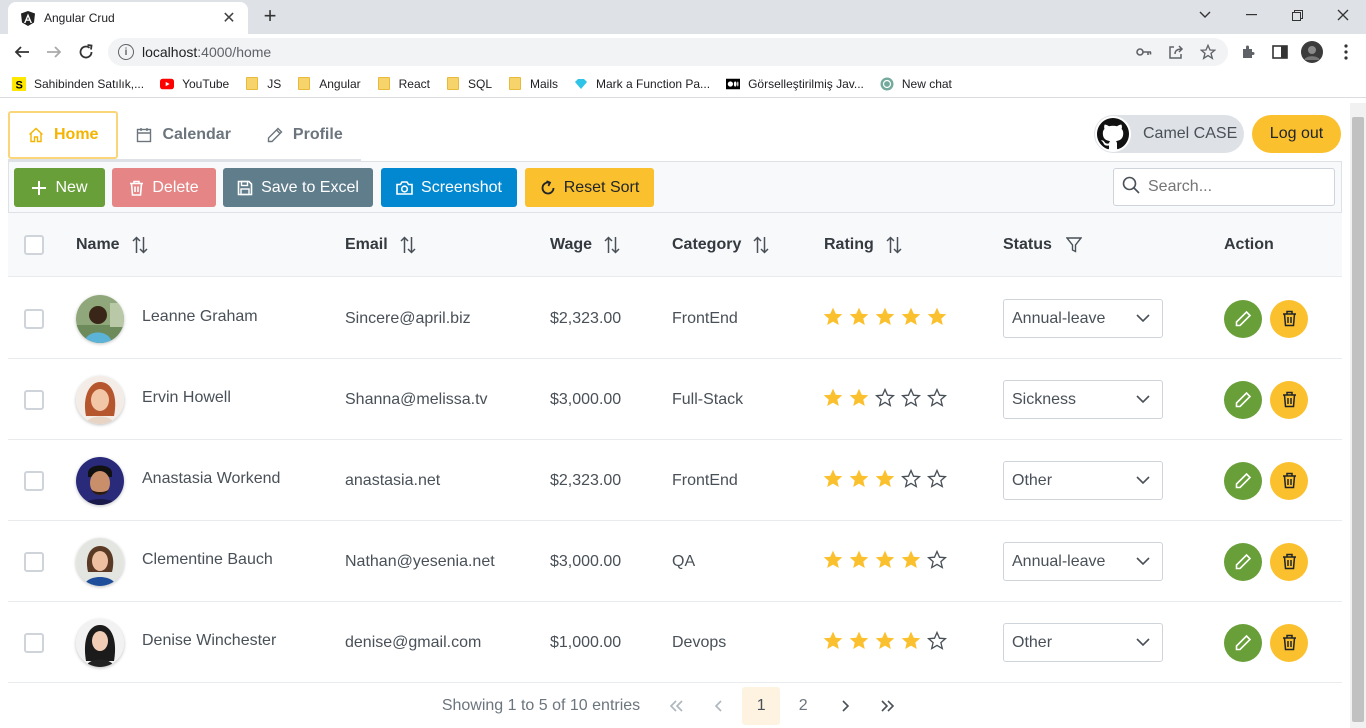  I want to click on new-button: New, so click(59, 187).